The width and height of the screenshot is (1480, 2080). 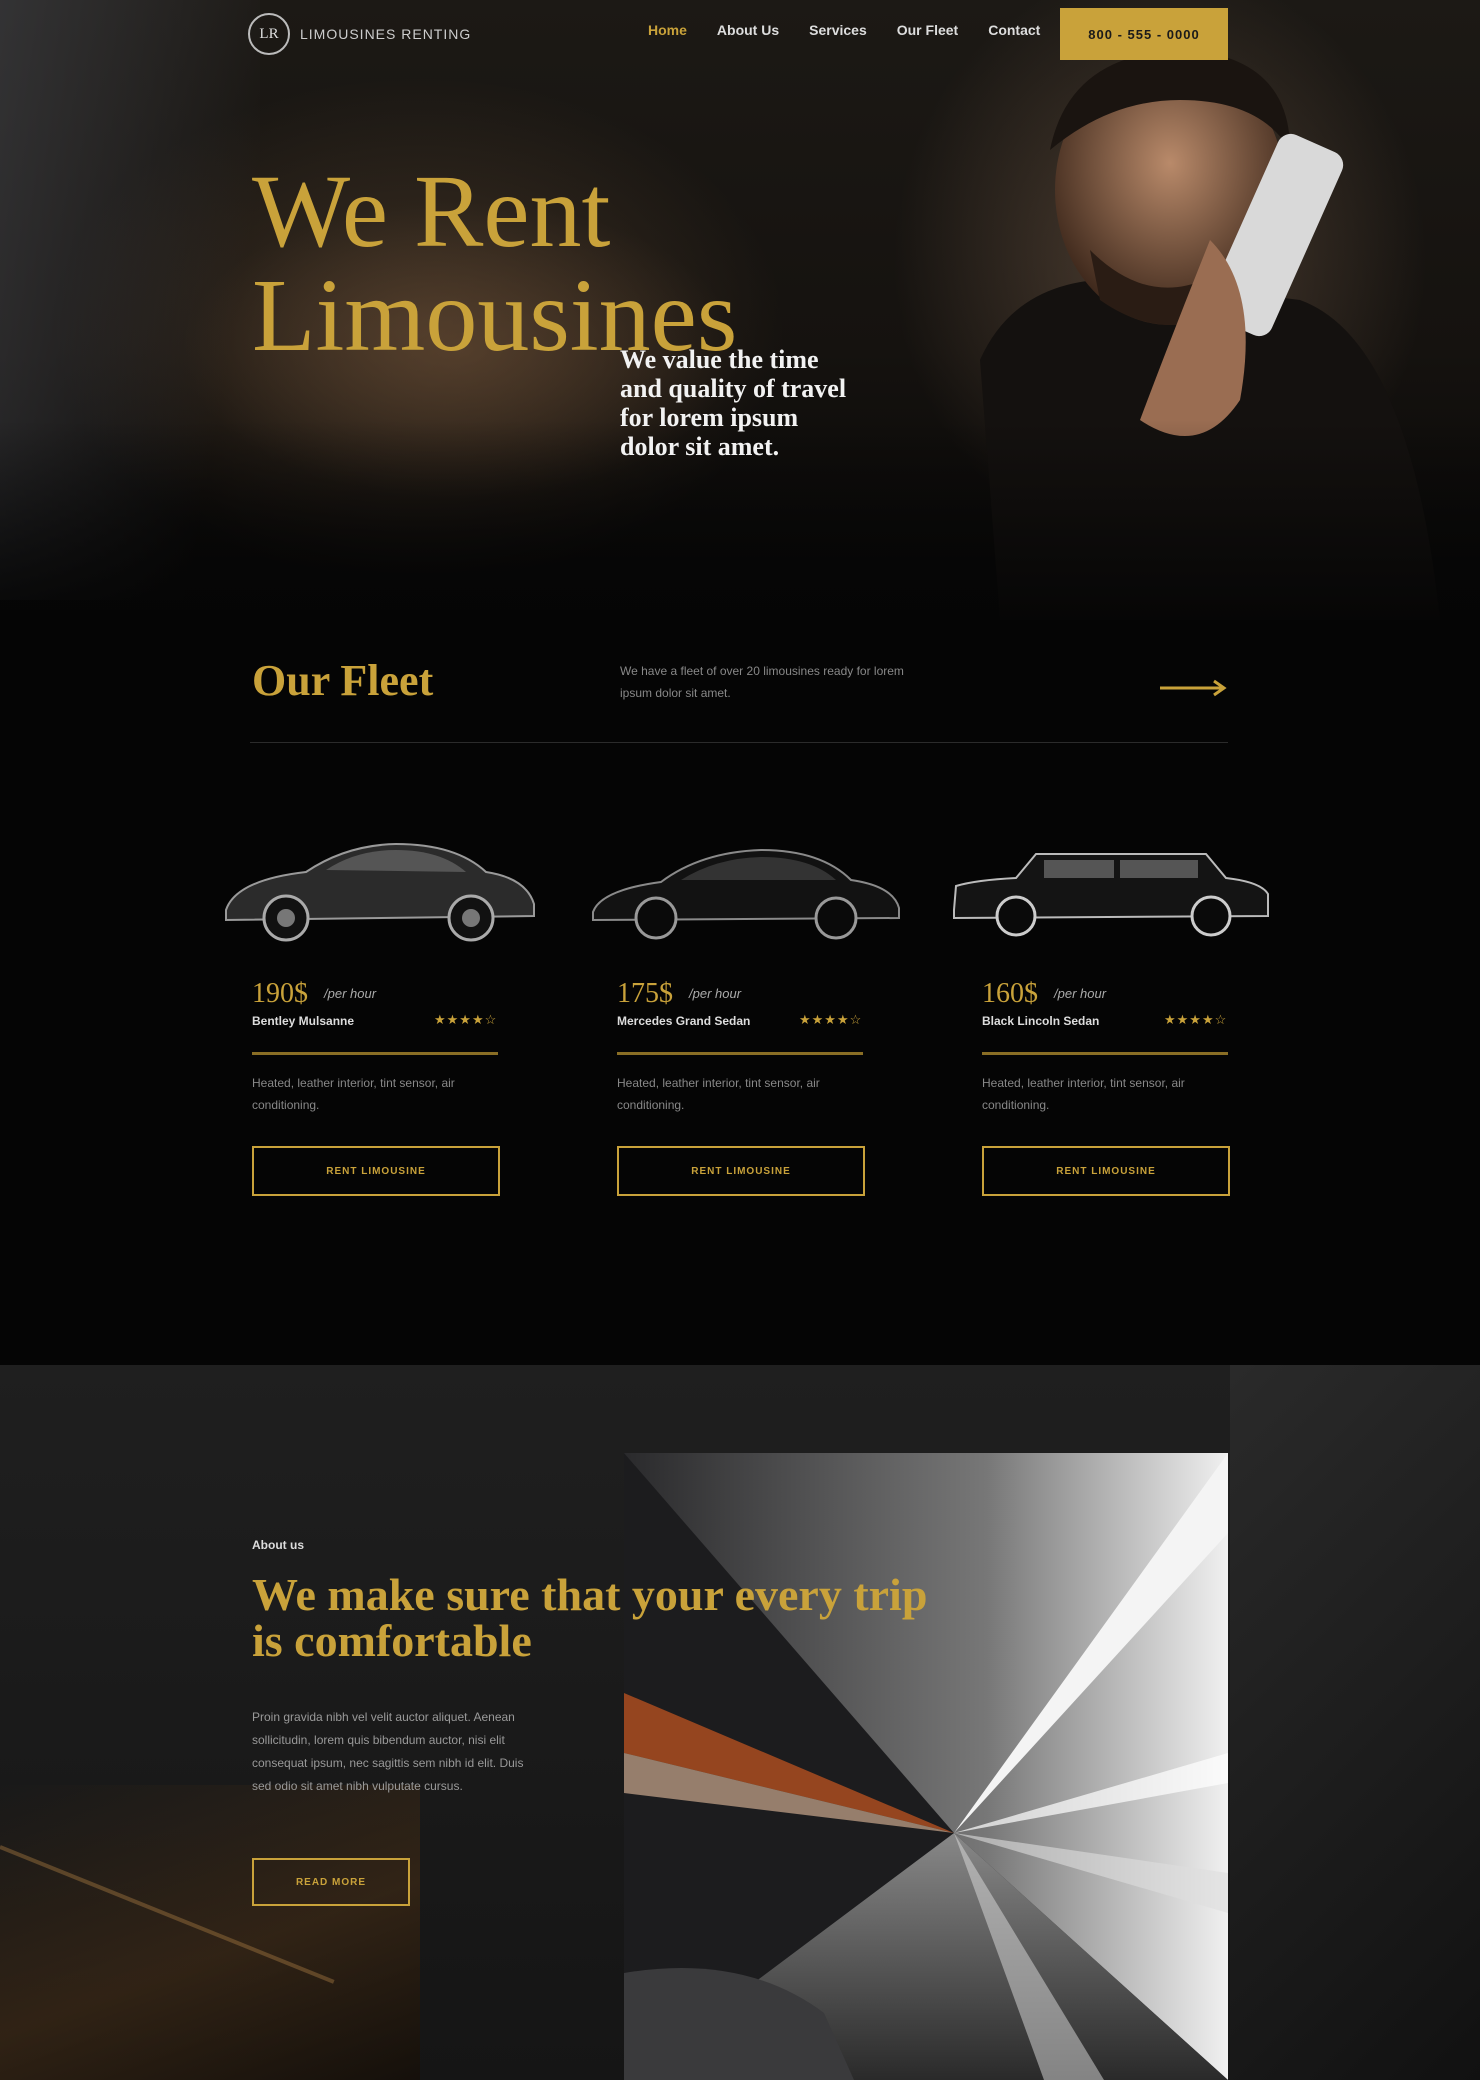 What do you see at coordinates (1014, 30) in the screenshot?
I see `nav-link-contact: Contact` at bounding box center [1014, 30].